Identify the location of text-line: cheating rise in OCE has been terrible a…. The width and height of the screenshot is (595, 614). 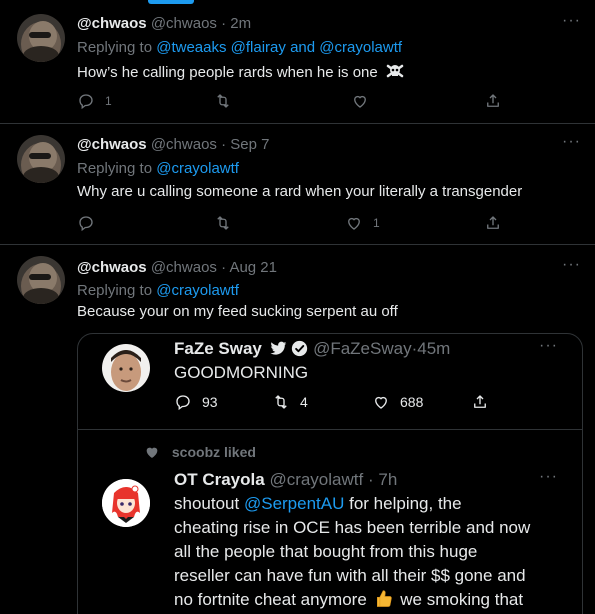
(352, 527).